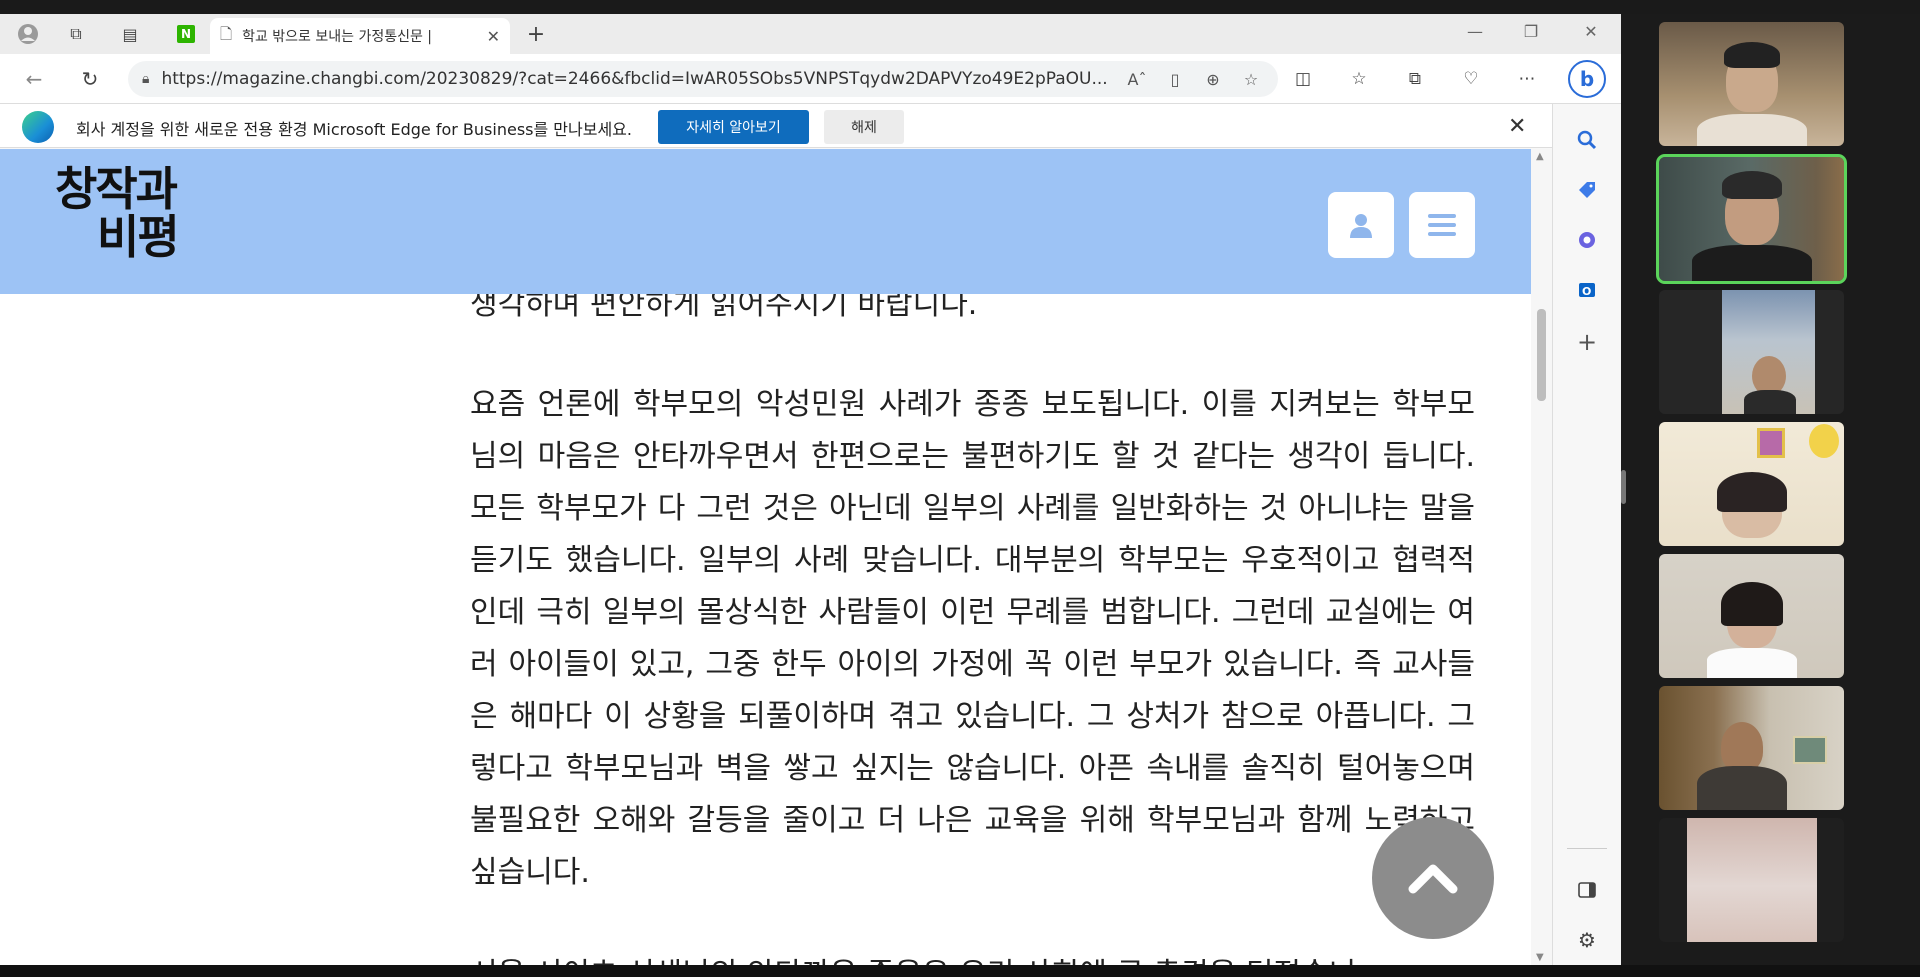  I want to click on outlook-icon: O, so click(1587, 290).